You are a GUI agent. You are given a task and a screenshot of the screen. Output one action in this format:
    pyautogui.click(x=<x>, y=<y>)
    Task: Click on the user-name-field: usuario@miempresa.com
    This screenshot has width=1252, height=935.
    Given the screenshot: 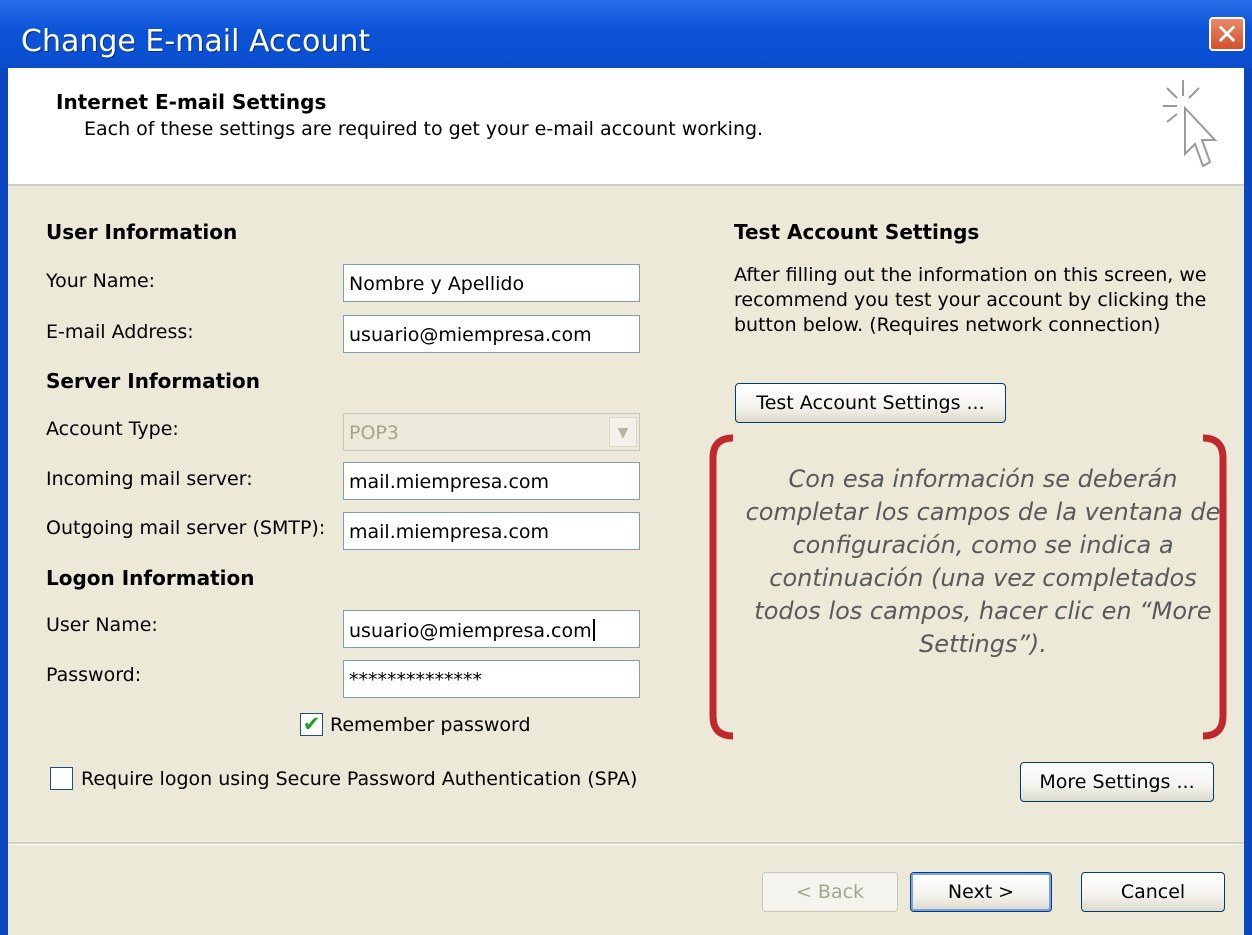 What is the action you would take?
    pyautogui.click(x=491, y=629)
    